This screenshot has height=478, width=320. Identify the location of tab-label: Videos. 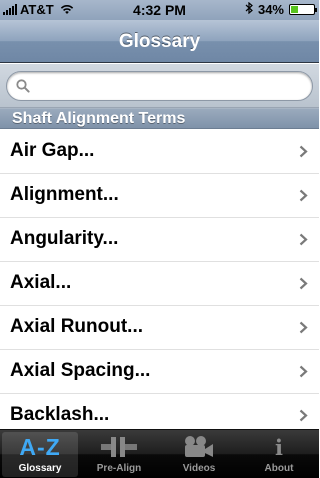
(199, 468).